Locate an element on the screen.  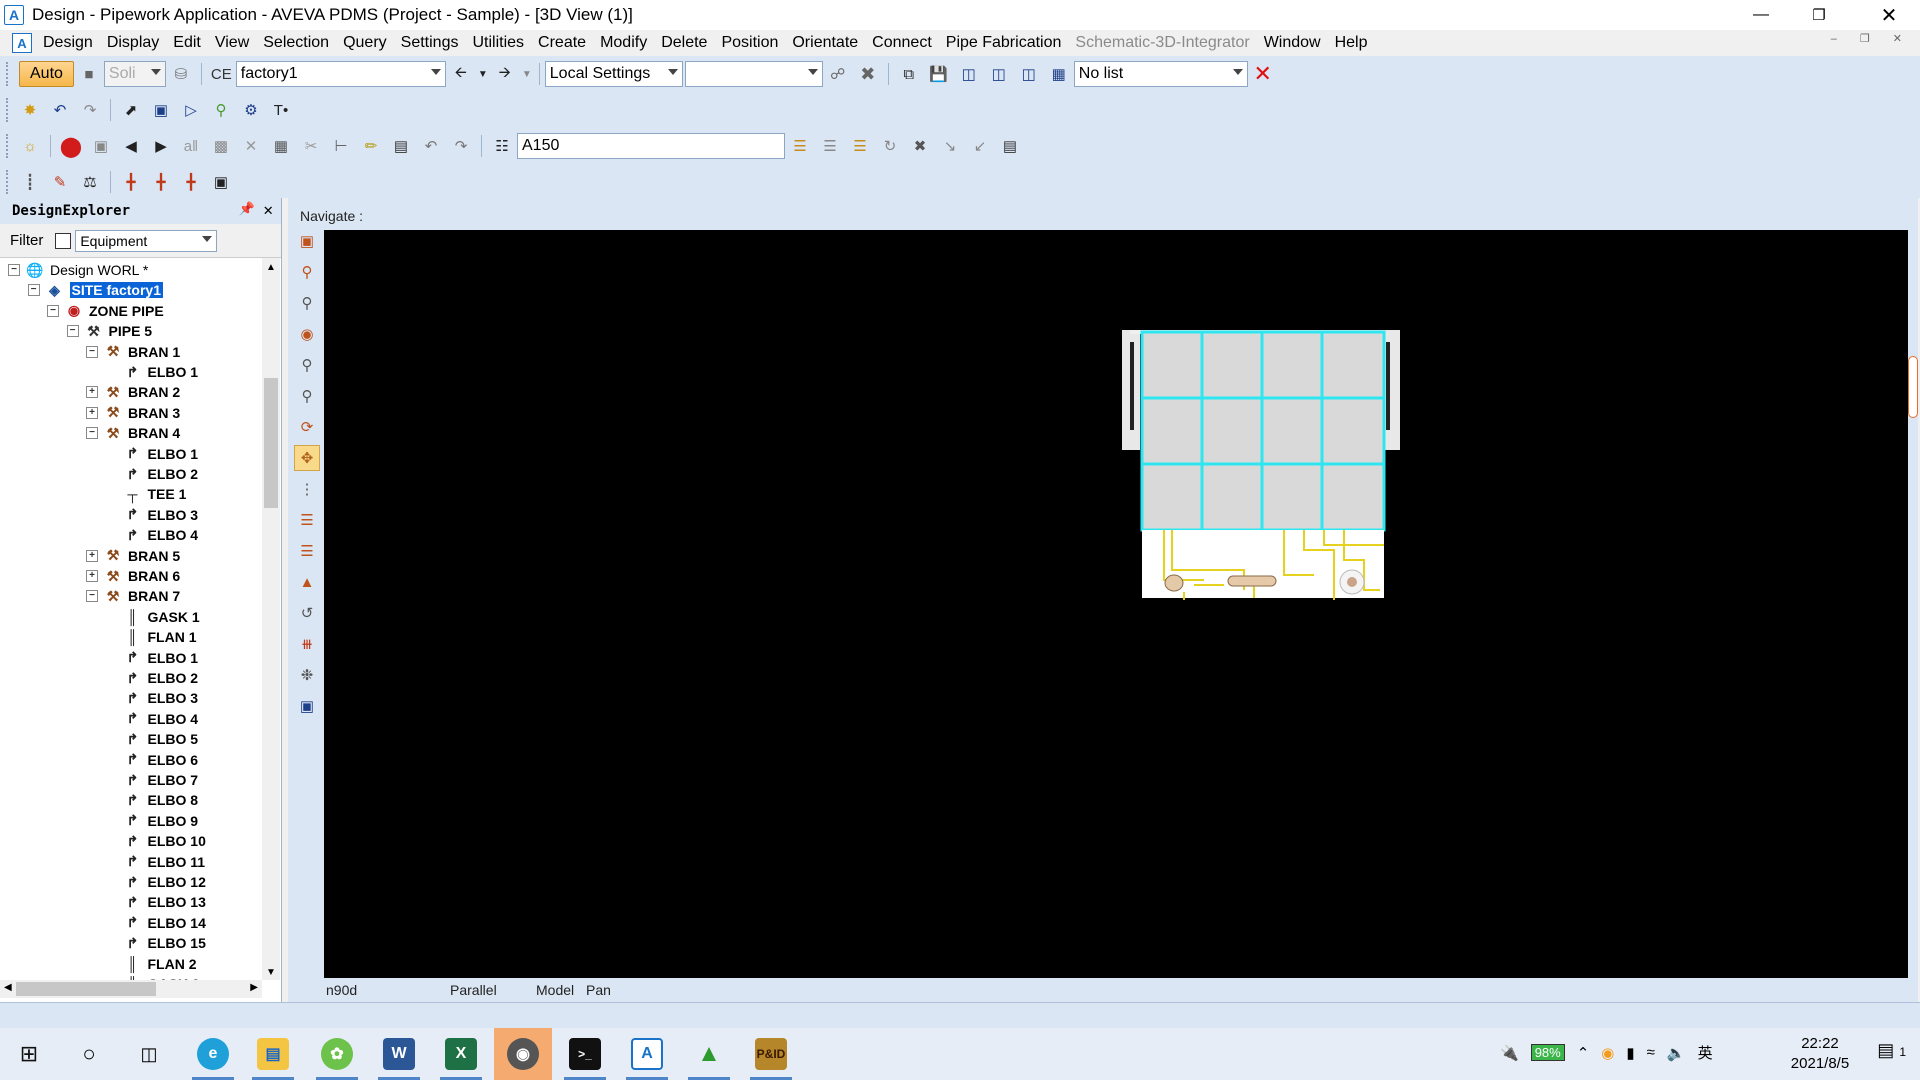
split-icon: ╋ is located at coordinates (131, 182).